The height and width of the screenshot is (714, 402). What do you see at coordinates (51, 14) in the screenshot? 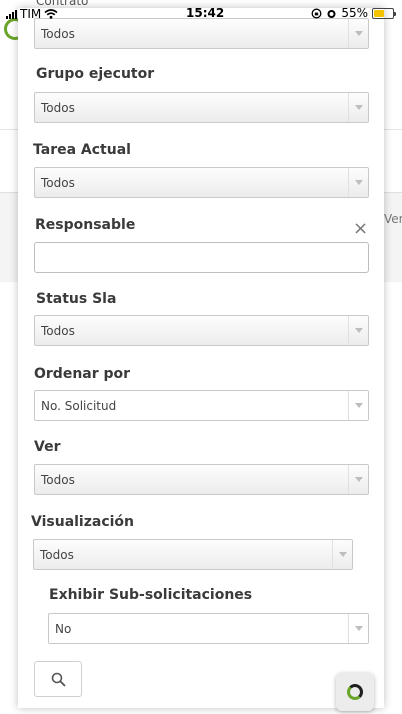
I see `wifi-icon` at bounding box center [51, 14].